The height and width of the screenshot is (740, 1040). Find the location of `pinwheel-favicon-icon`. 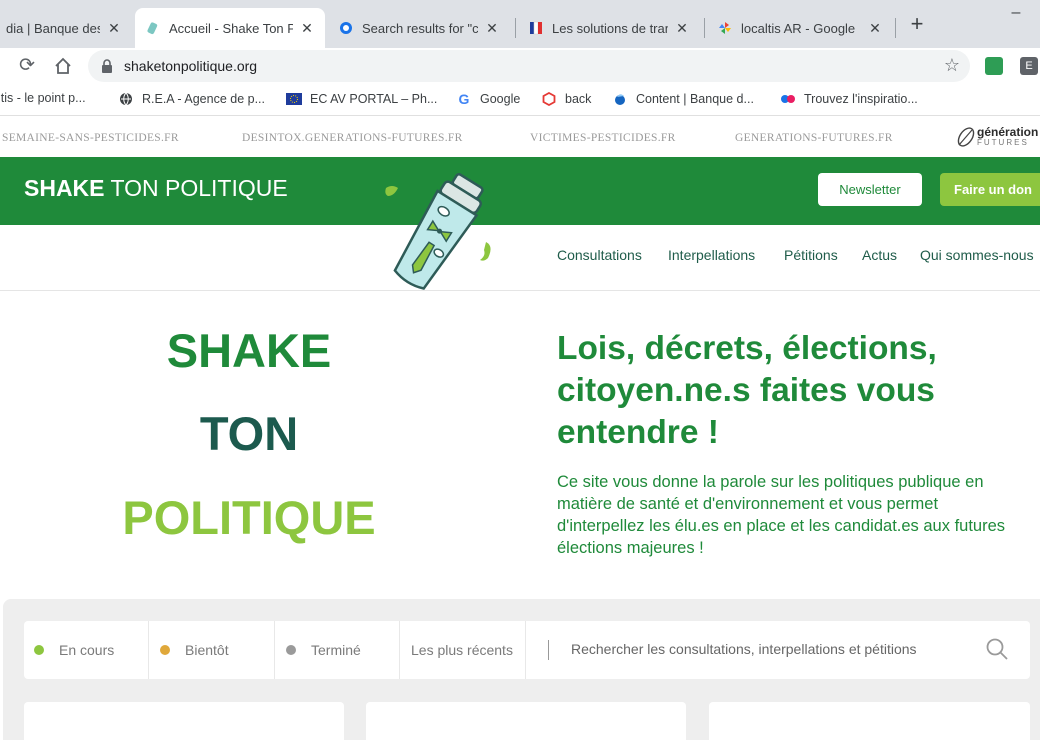

pinwheel-favicon-icon is located at coordinates (725, 28).